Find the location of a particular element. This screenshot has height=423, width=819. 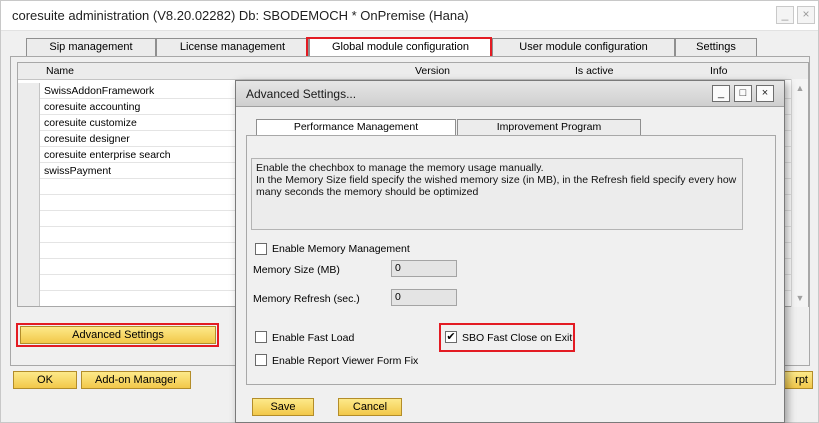

grid-scrollbar: ▲ ▼ is located at coordinates (799, 193).